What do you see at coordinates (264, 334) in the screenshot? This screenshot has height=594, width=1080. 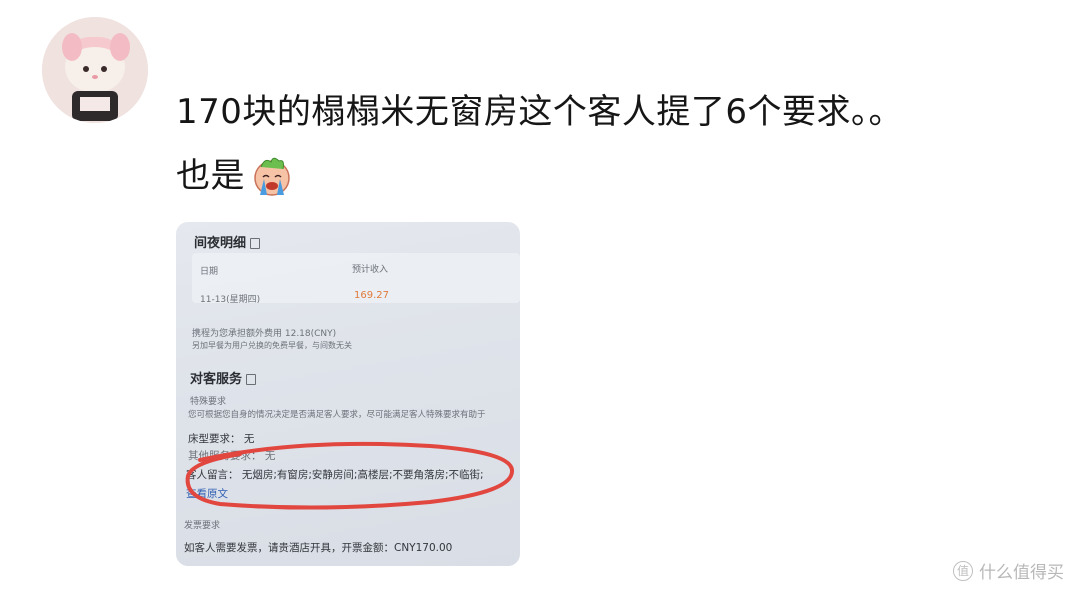 I see `fee-note: 携程为您承担额外费用 12.18(CNY)` at bounding box center [264, 334].